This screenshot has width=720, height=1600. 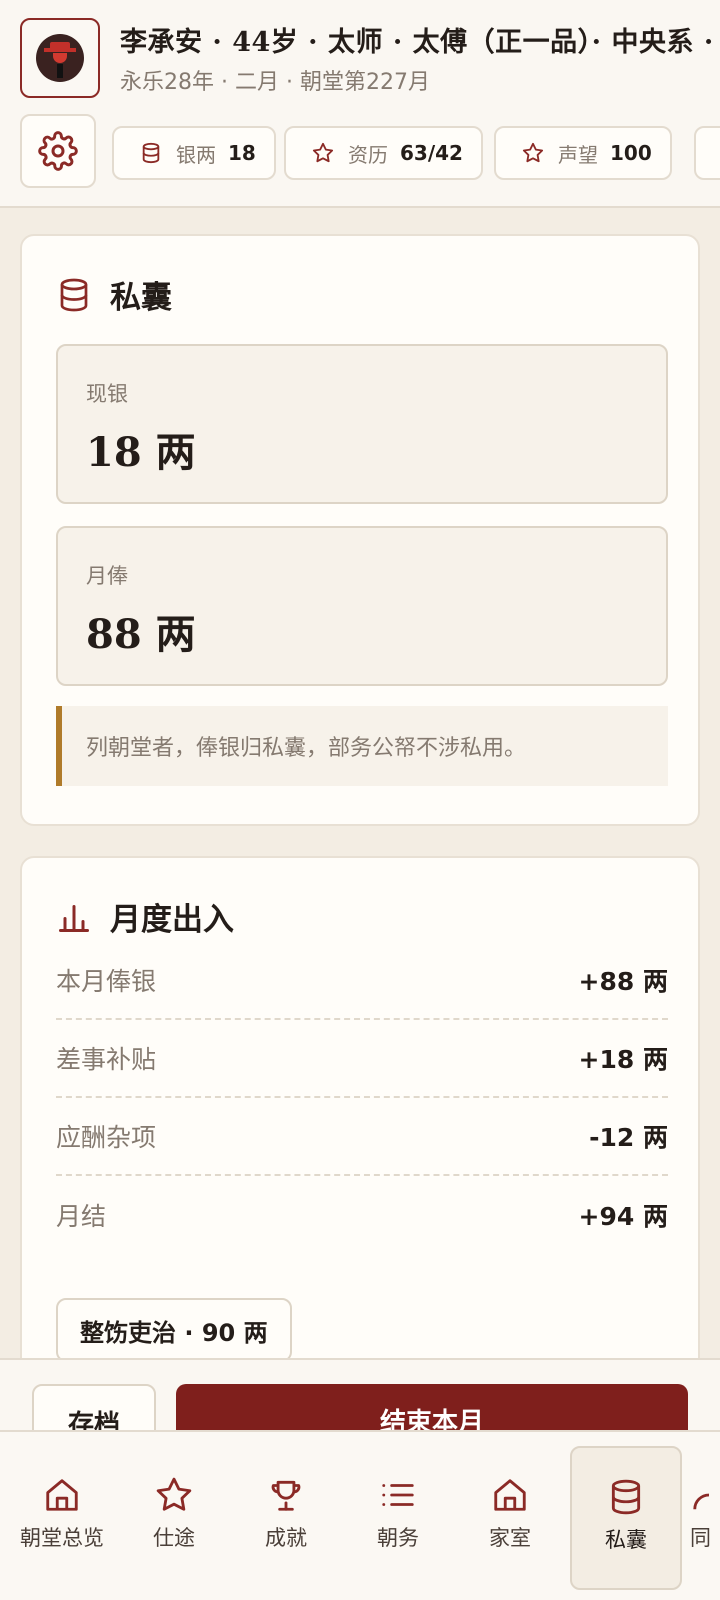 I want to click on ledger-label: 应酬杂项, so click(x=106, y=1137).